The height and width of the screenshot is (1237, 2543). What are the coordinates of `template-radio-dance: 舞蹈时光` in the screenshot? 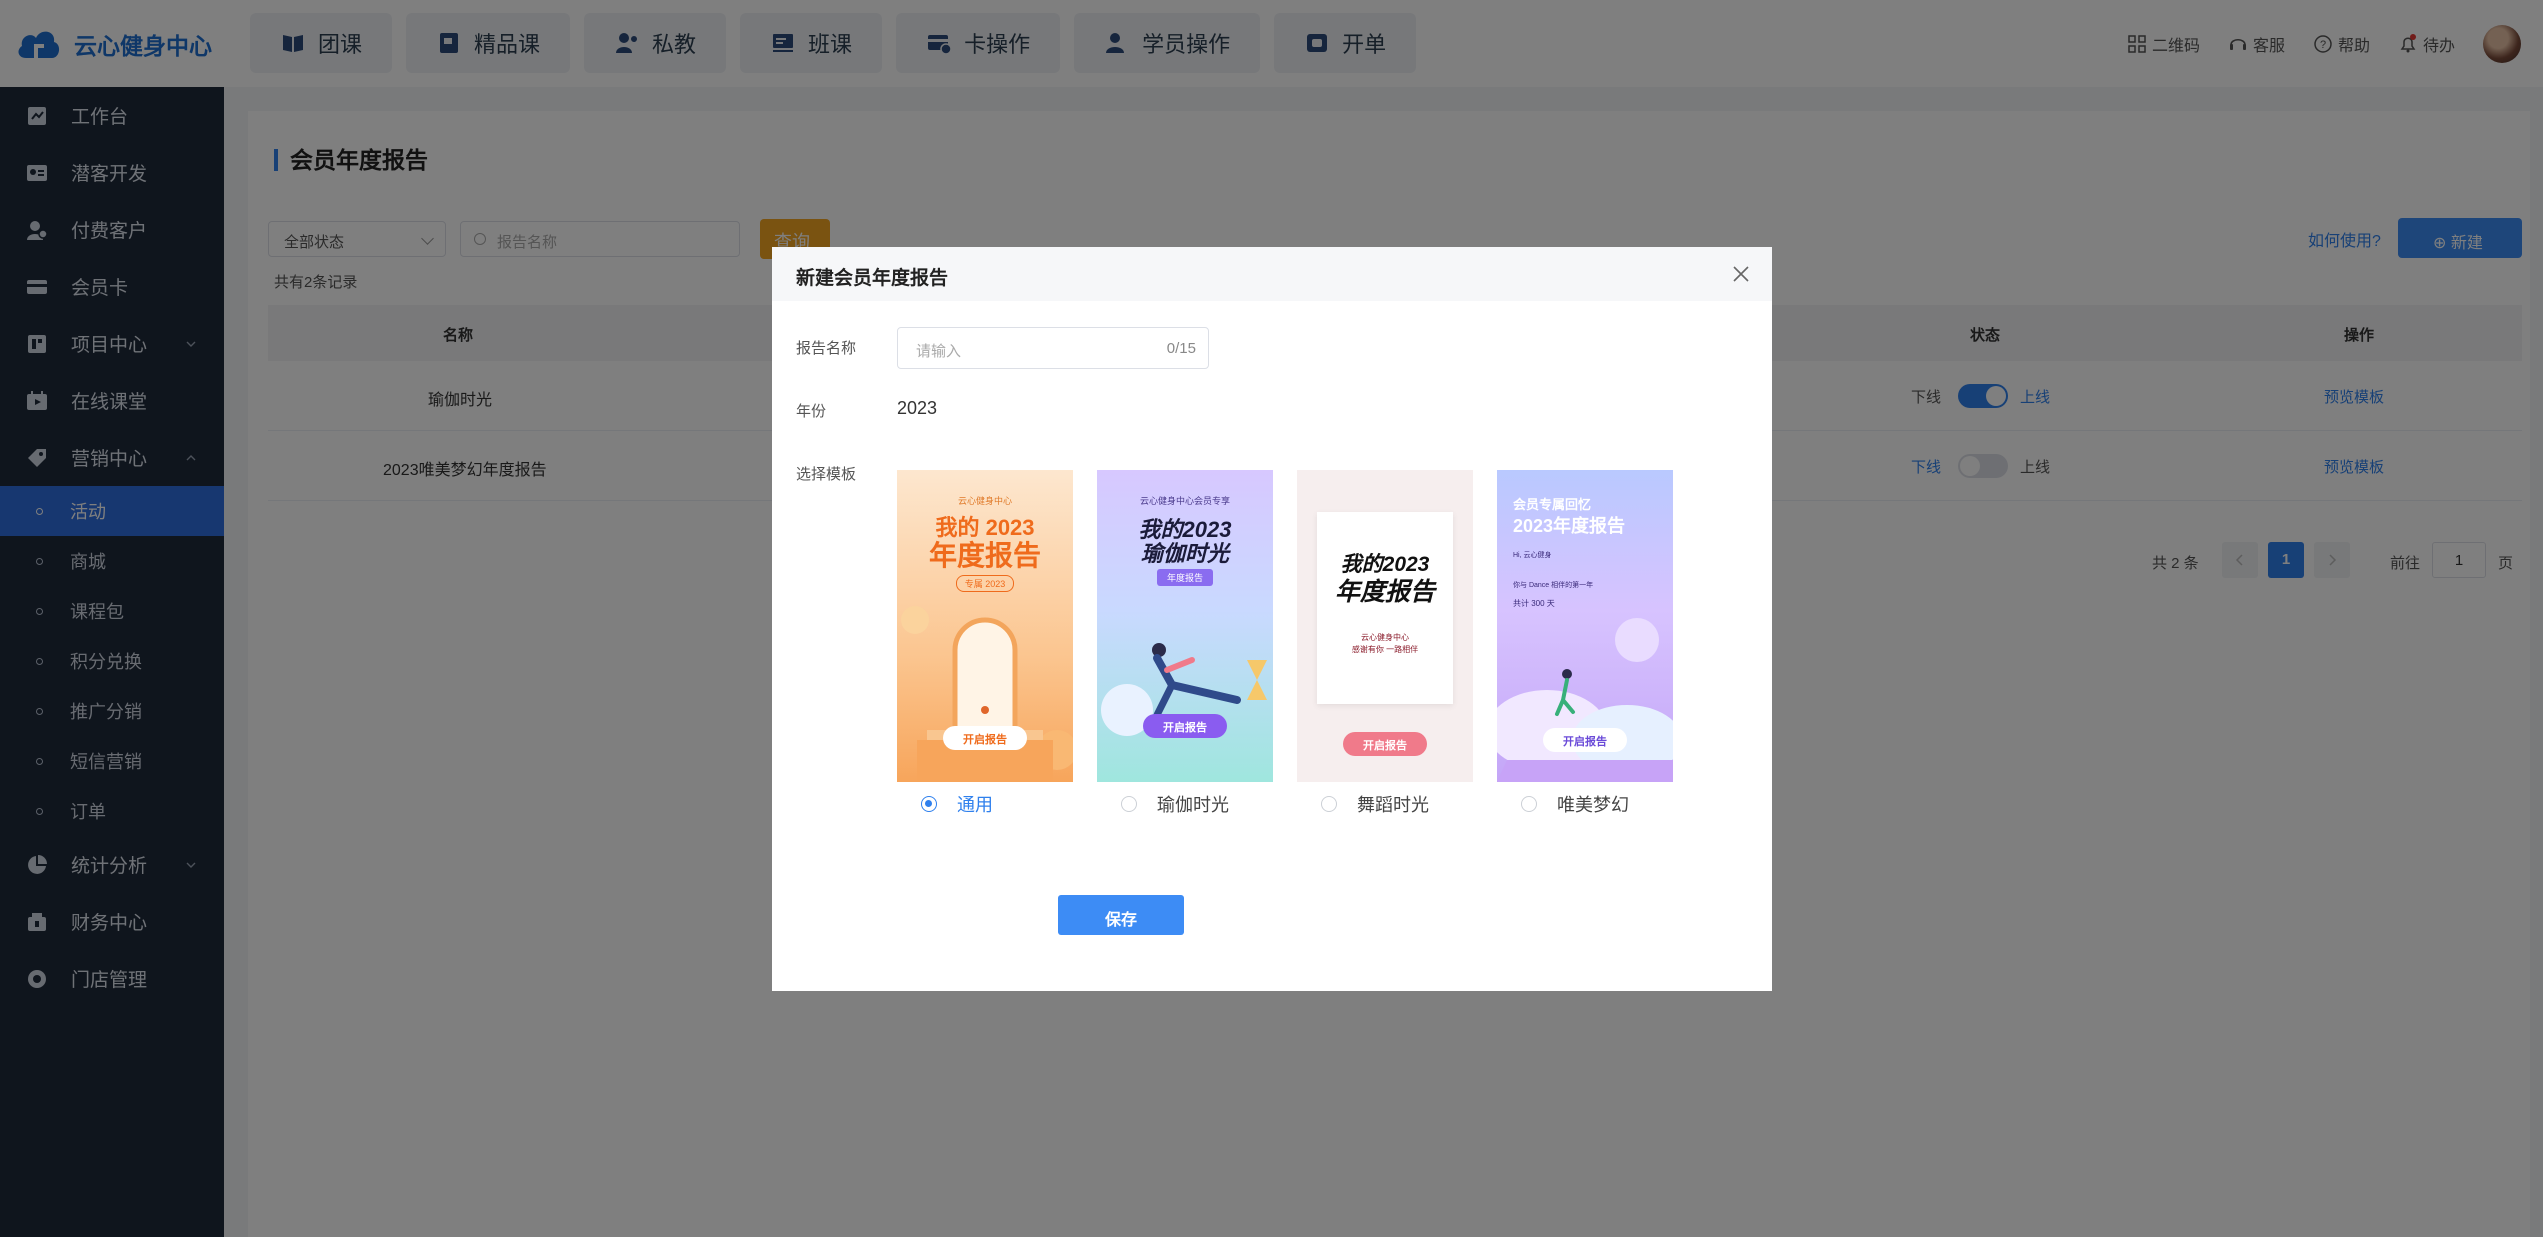 It's located at (1375, 804).